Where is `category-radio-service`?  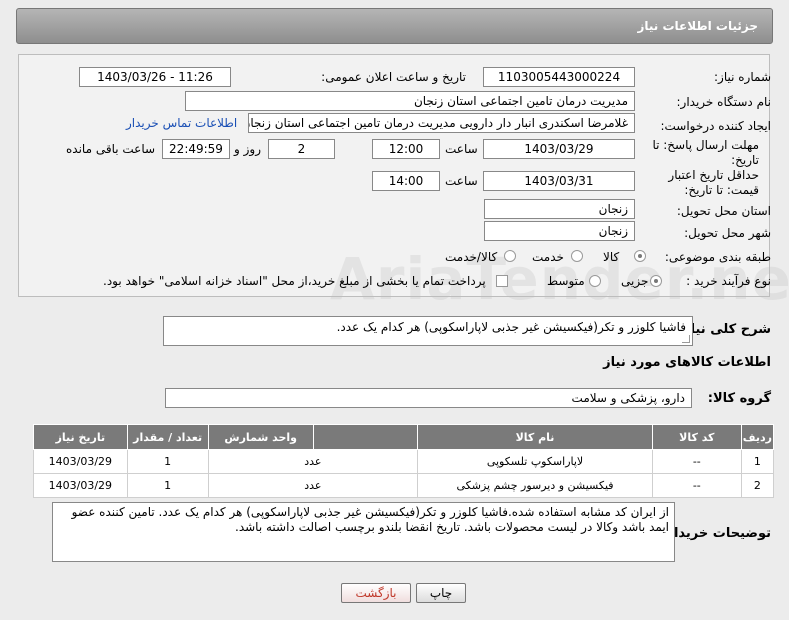 category-radio-service is located at coordinates (577, 256).